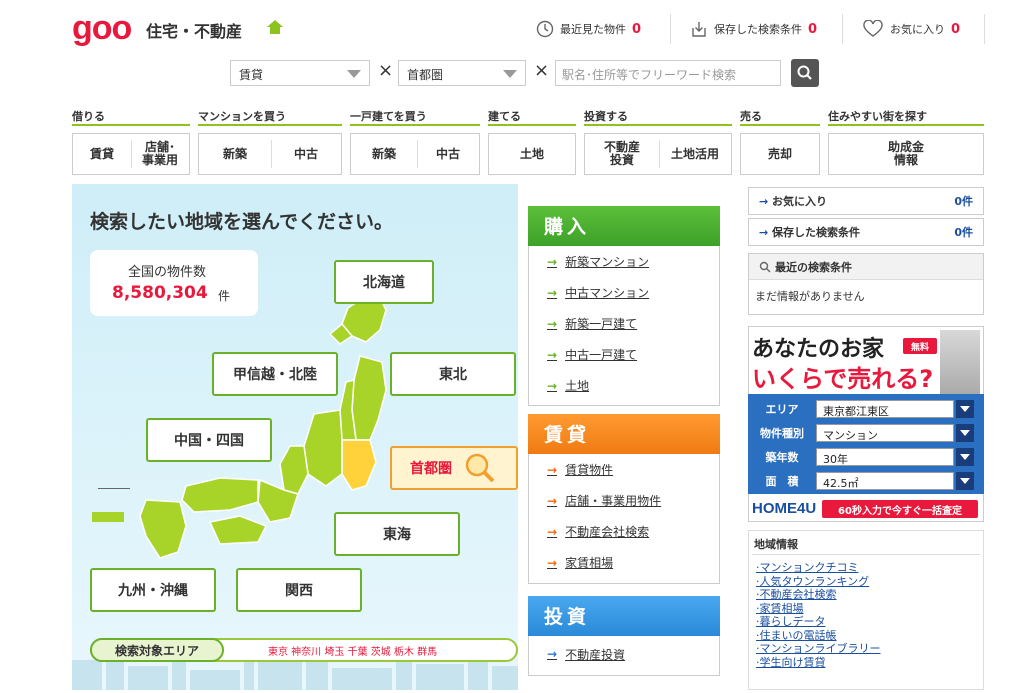 Image resolution: width=1024 pixels, height=693 pixels. Describe the element at coordinates (624, 261) in the screenshot. I see `buy-link-new-mansion: → 新築マンション` at that location.